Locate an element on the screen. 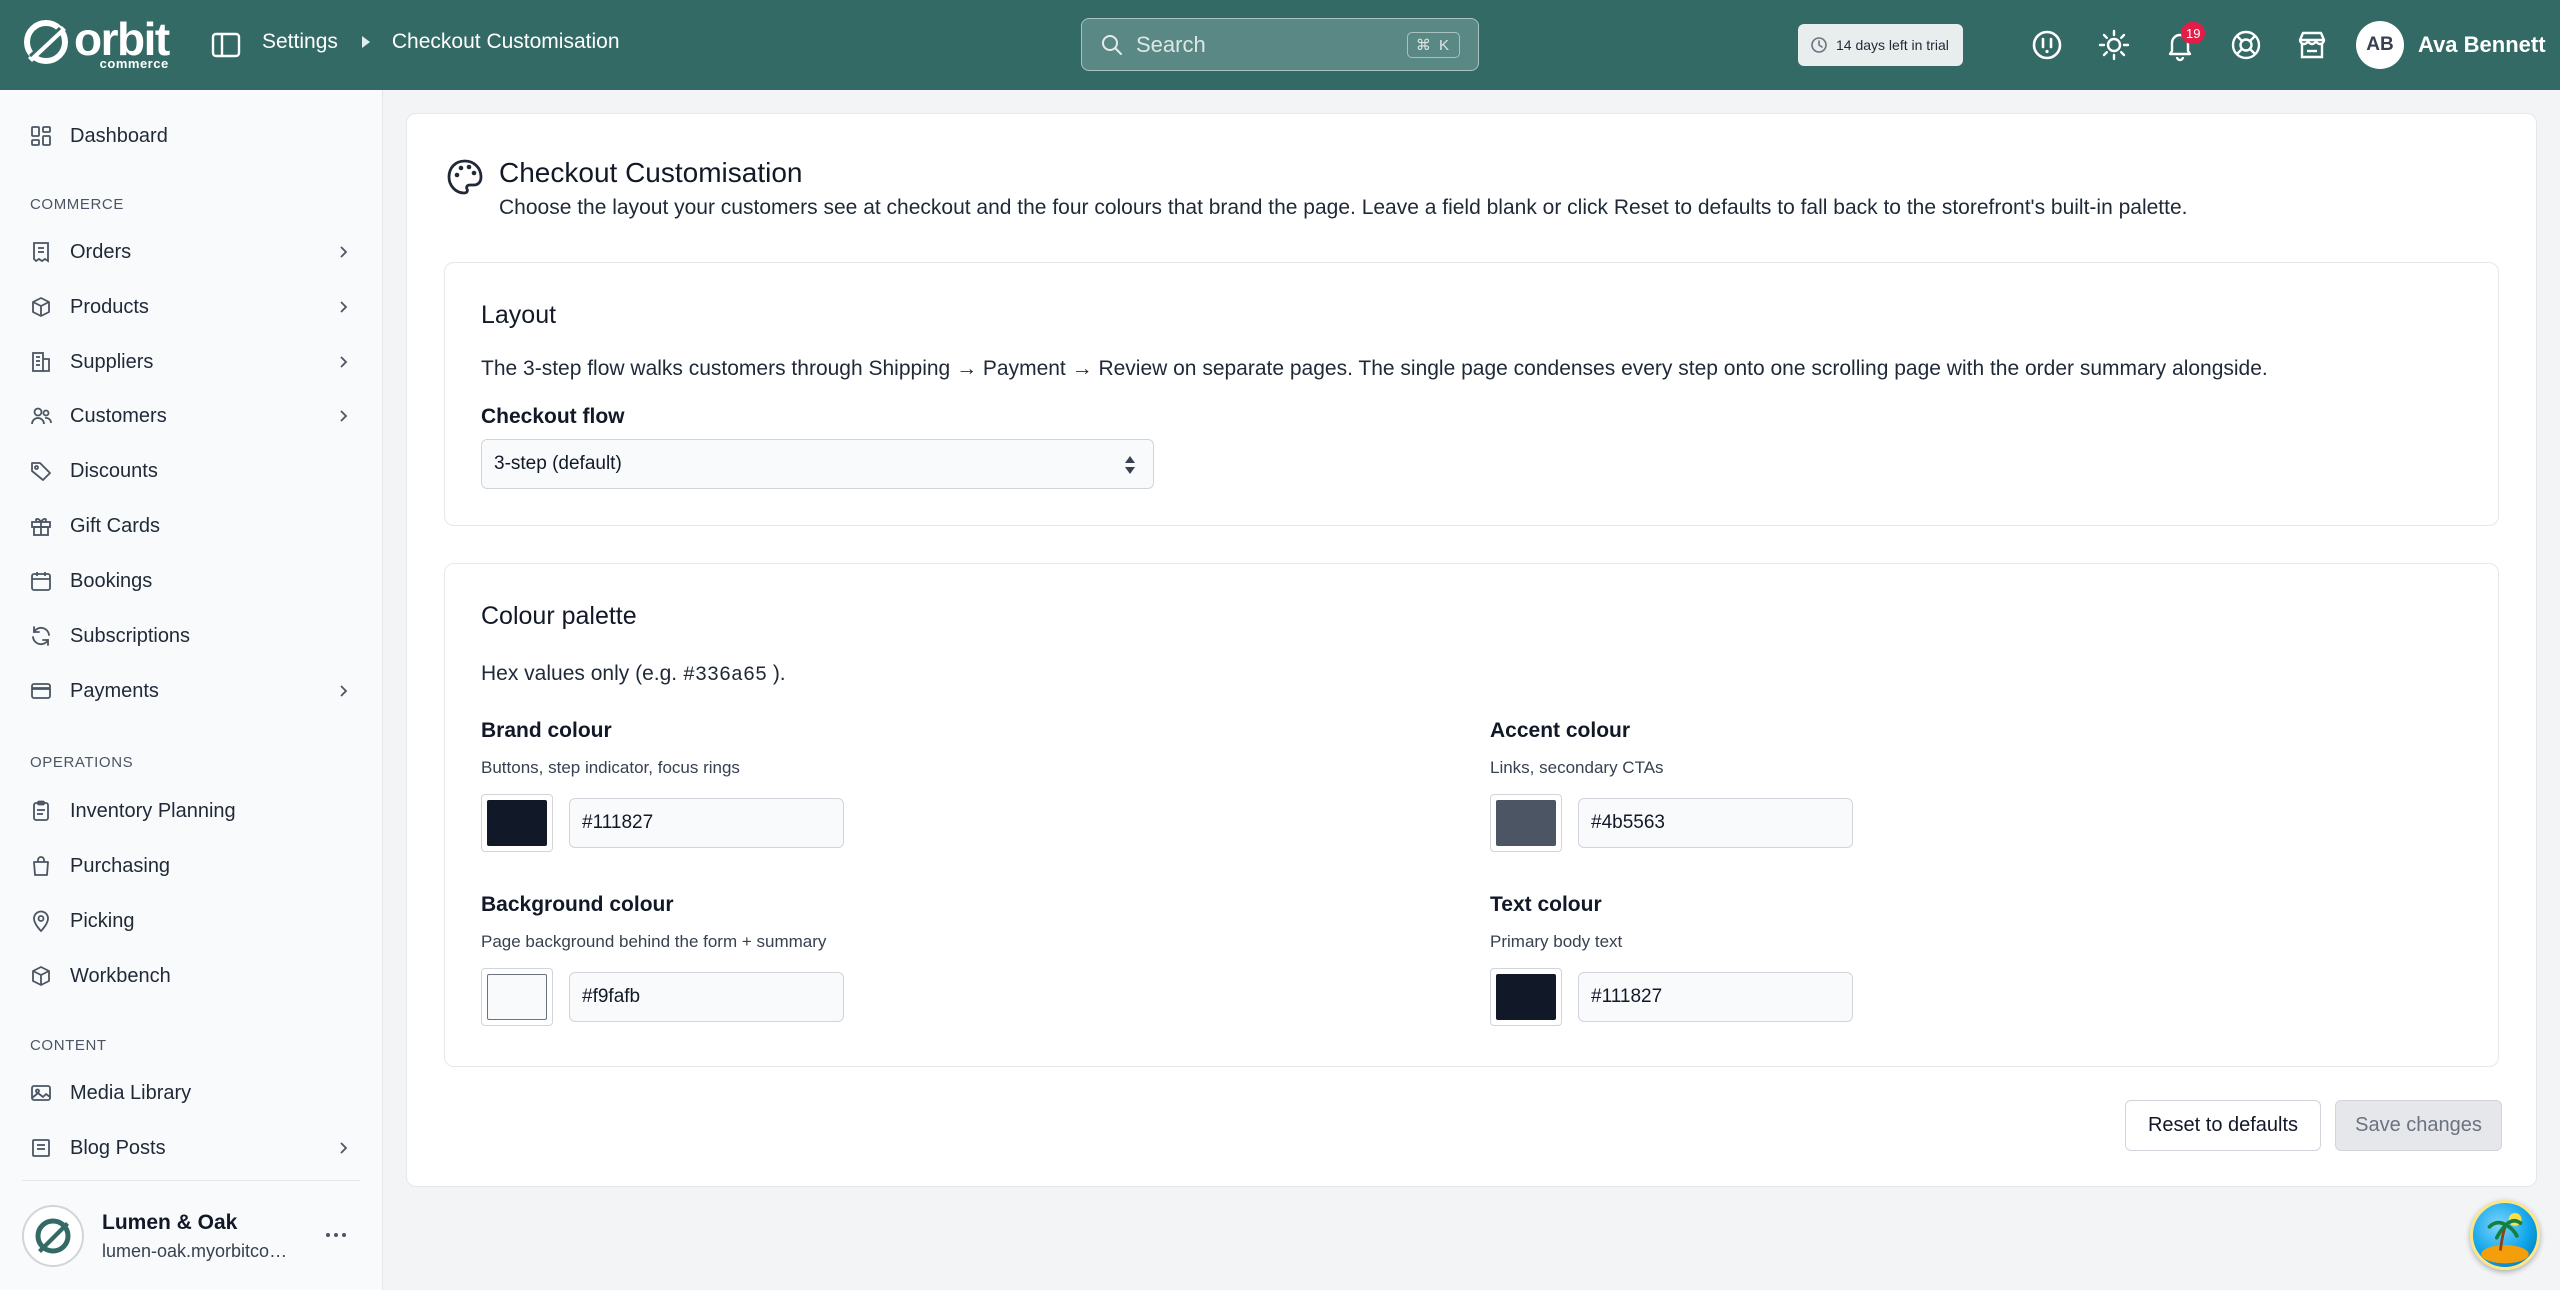 The width and height of the screenshot is (2560, 1290). sidebar-item-purchasing: Purchasing is located at coordinates (194, 866).